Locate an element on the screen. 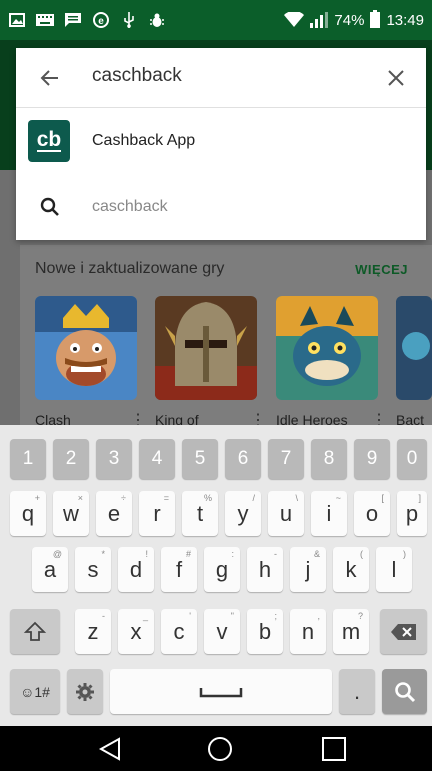 The image size is (432, 771). suggestion-label: Cashback App is located at coordinates (144, 140).